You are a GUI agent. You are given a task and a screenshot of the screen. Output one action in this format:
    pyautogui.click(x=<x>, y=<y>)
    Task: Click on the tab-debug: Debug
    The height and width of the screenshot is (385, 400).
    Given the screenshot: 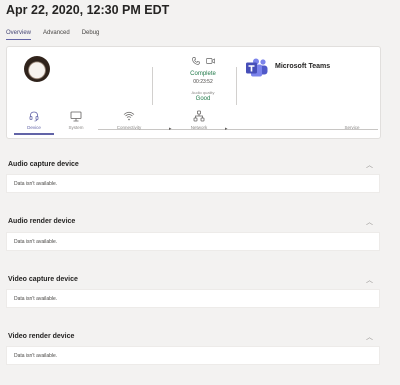 What is the action you would take?
    pyautogui.click(x=91, y=35)
    